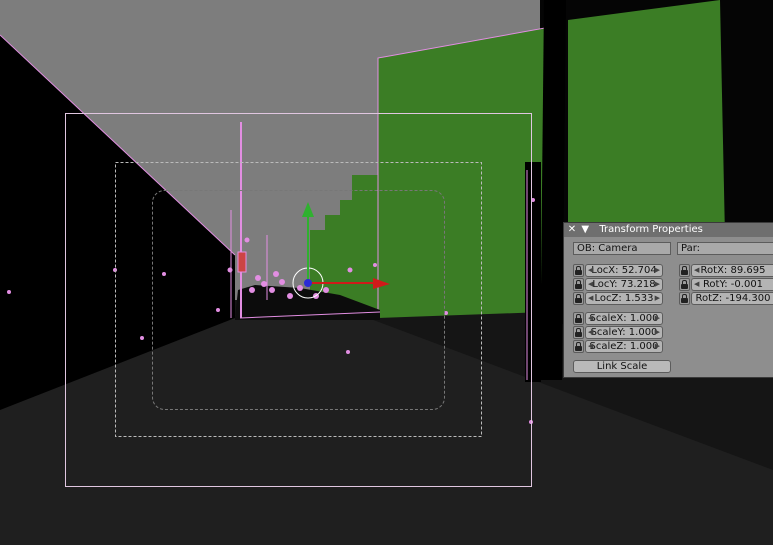  I want to click on scale-z-value: ScaleZ: 1.000, so click(624, 346).